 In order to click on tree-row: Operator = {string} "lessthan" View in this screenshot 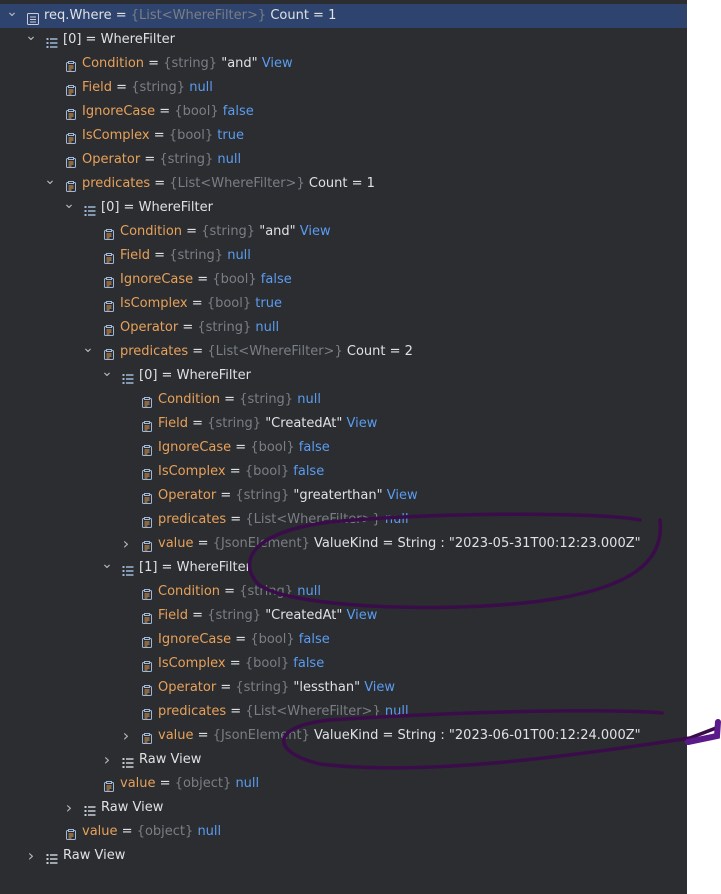, I will do `click(343, 688)`.